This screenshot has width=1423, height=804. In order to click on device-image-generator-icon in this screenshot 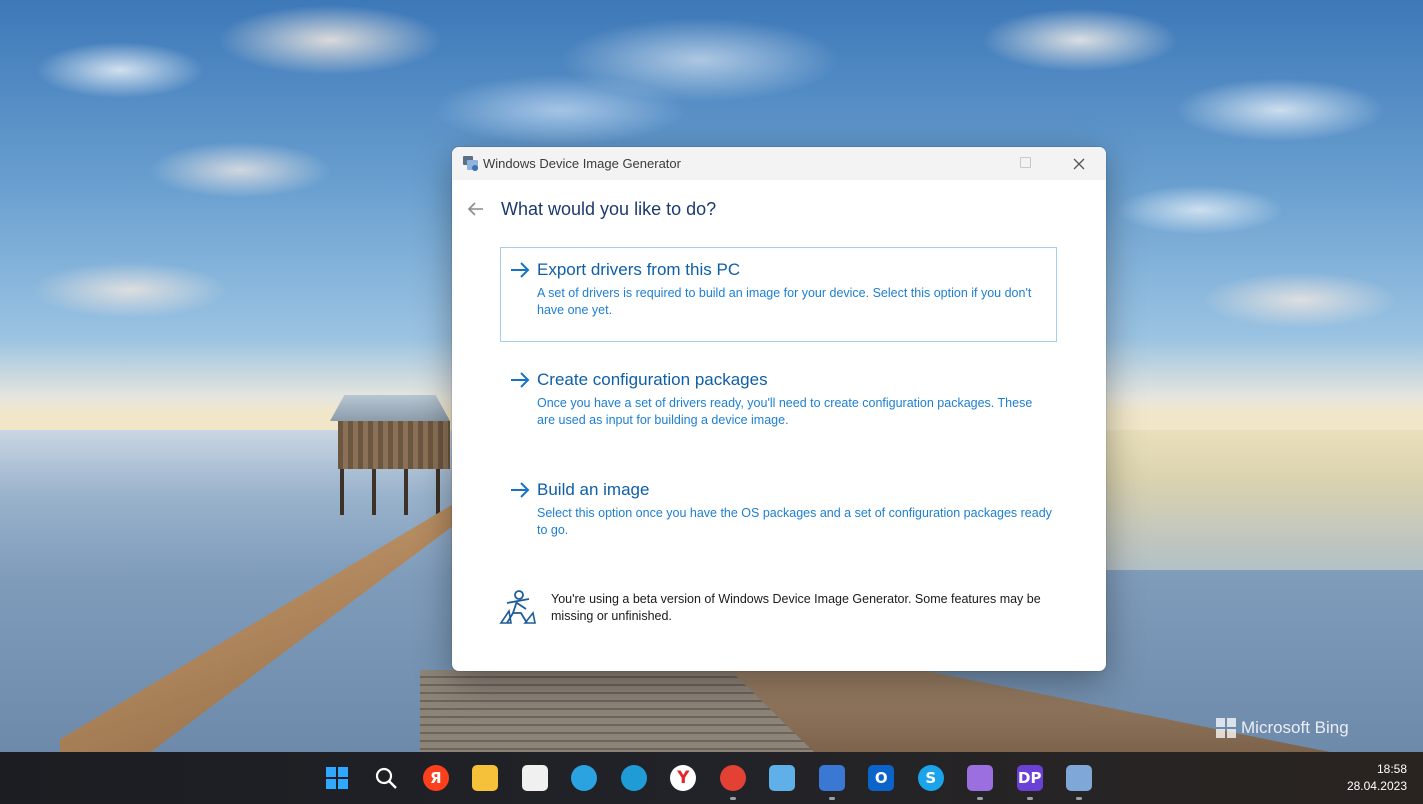, I will do `click(1079, 778)`.